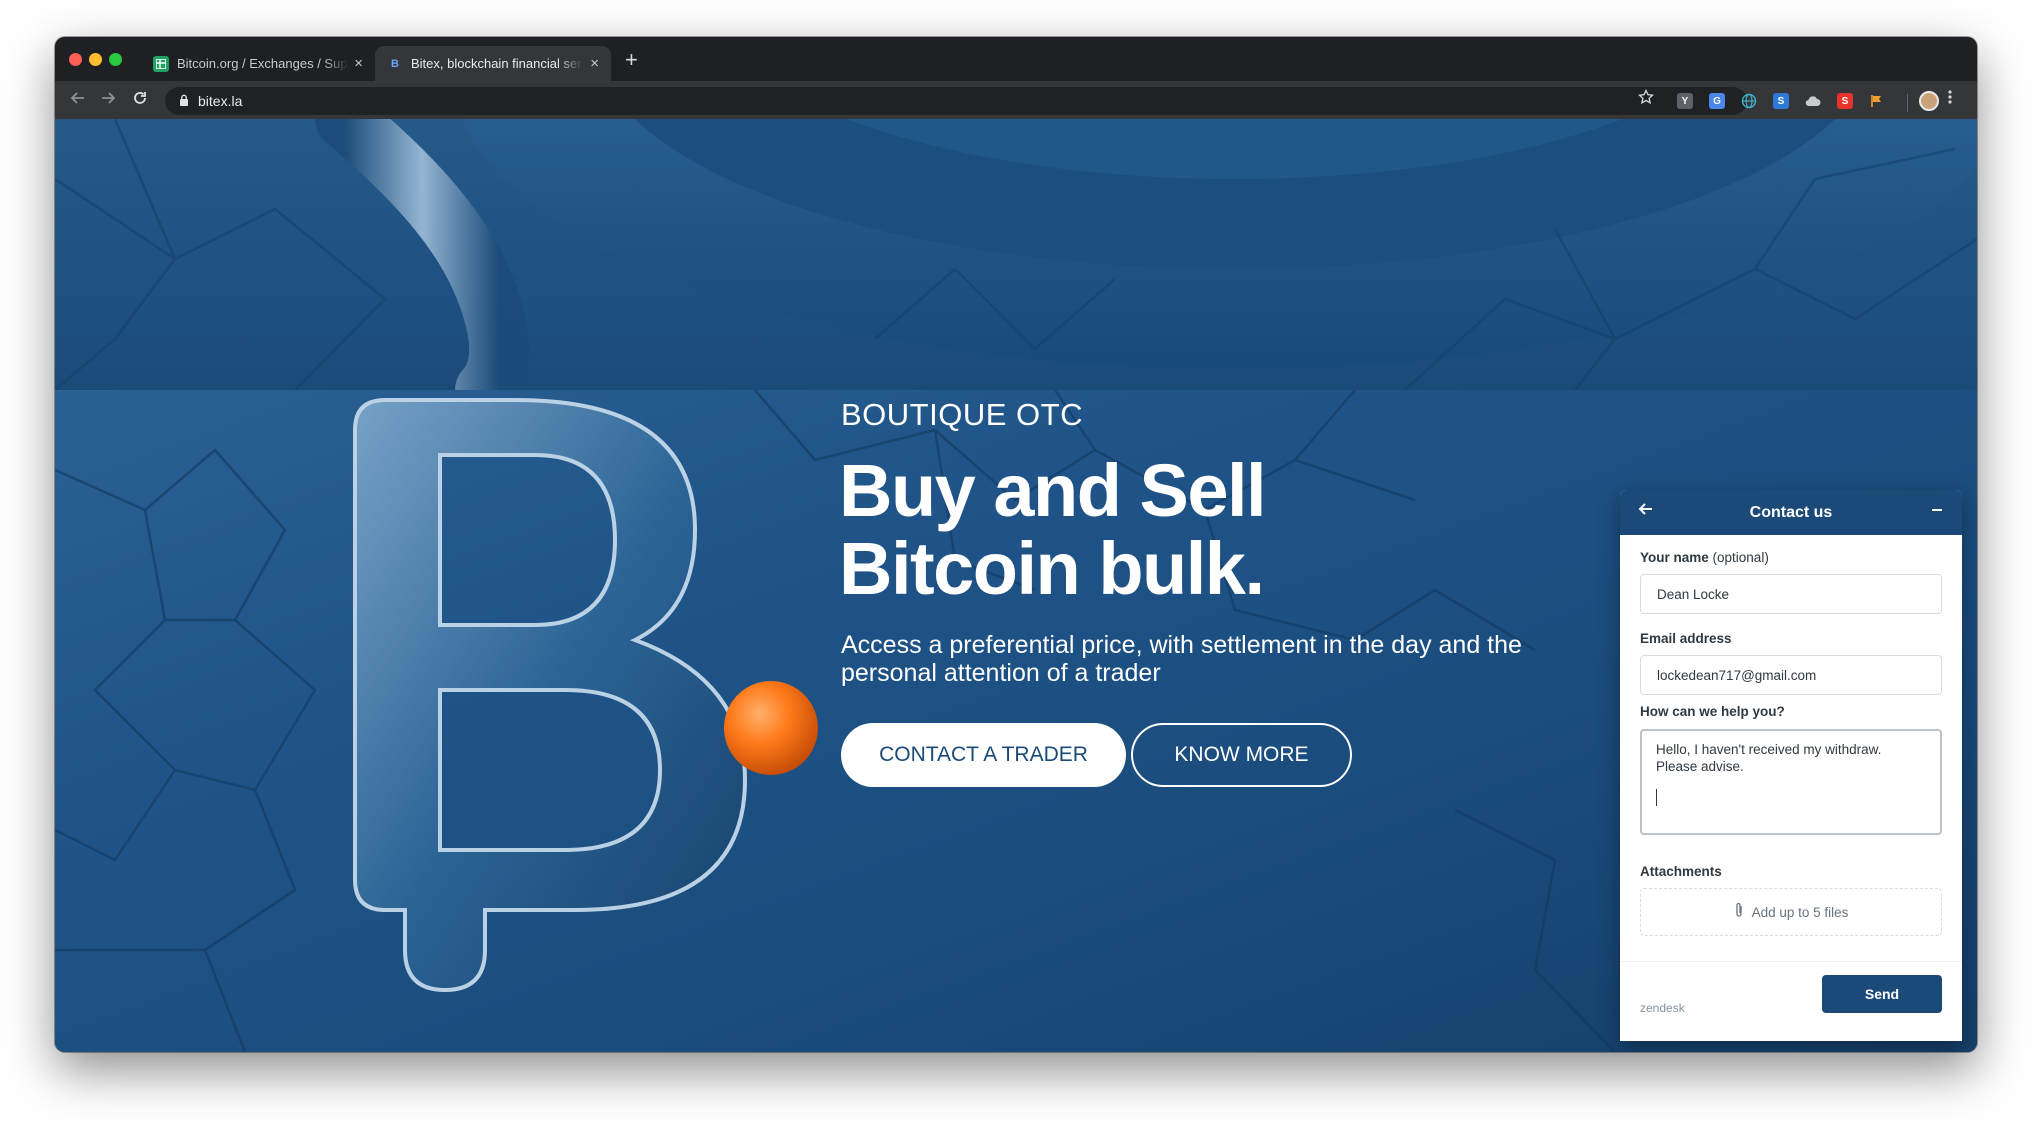 The image size is (2032, 1126). I want to click on bookmark-star-icon, so click(1646, 99).